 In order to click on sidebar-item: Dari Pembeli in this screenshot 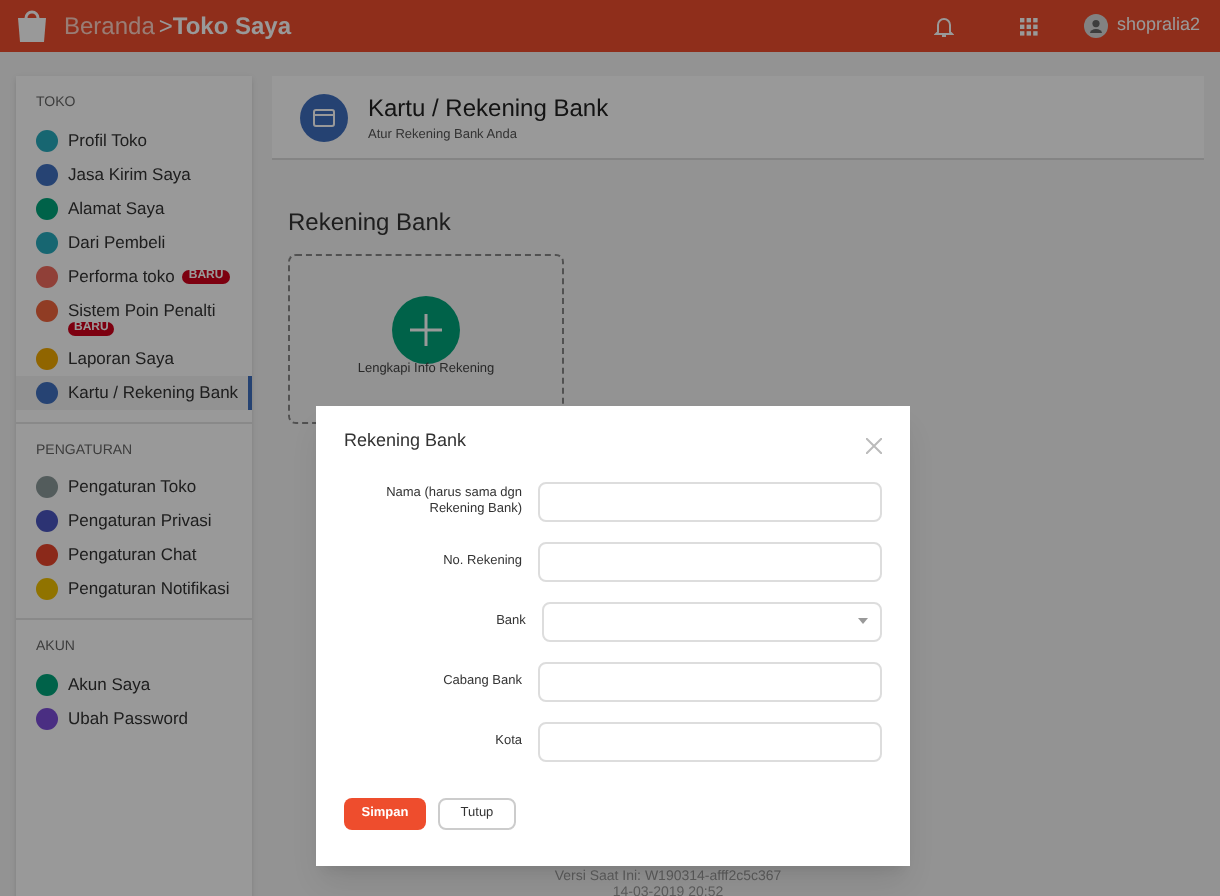, I will do `click(134, 242)`.